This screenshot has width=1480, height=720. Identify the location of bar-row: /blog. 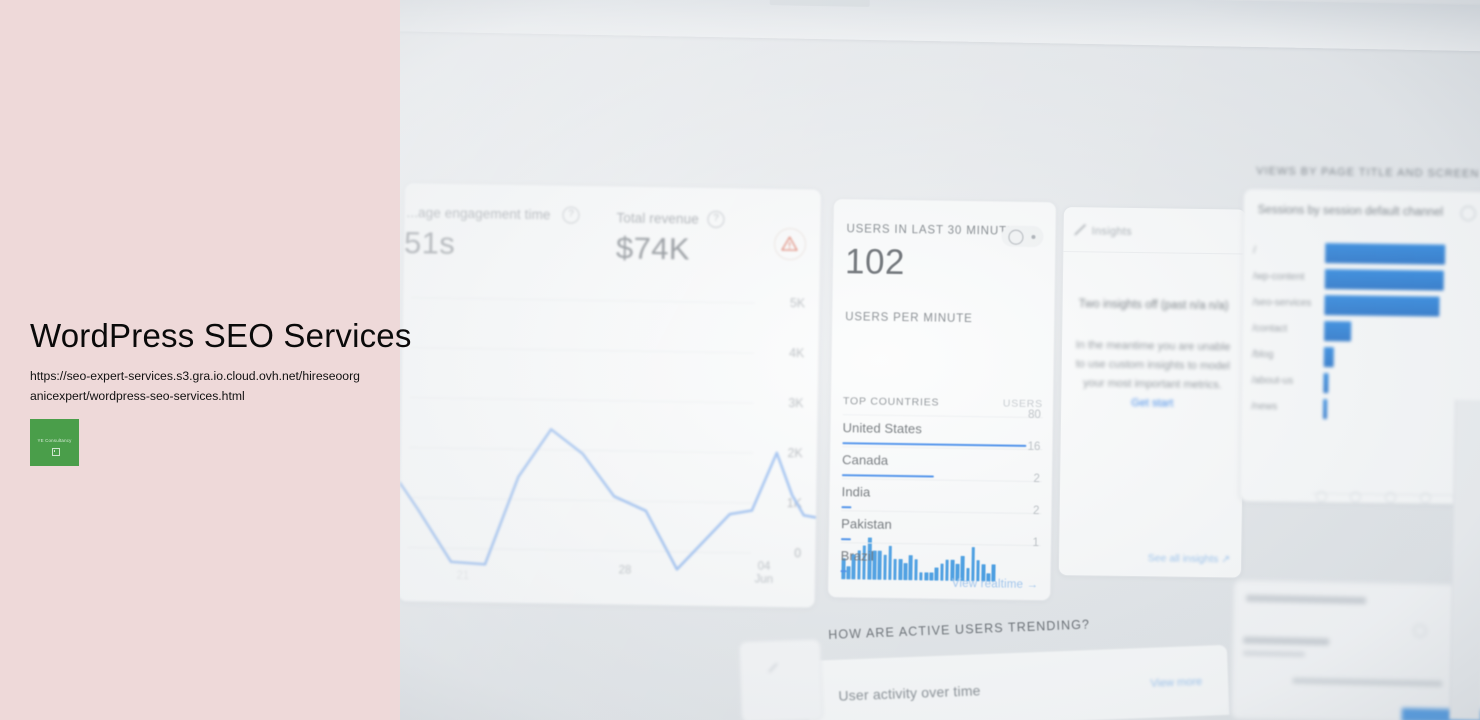
(1366, 357).